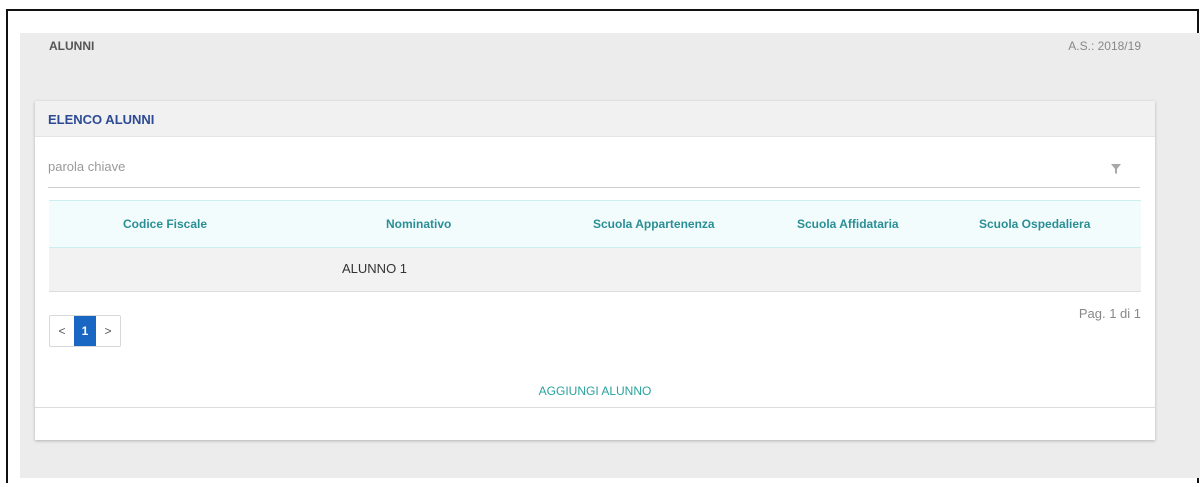 The image size is (1204, 487). What do you see at coordinates (72, 46) in the screenshot?
I see `page-title: ALUNNI` at bounding box center [72, 46].